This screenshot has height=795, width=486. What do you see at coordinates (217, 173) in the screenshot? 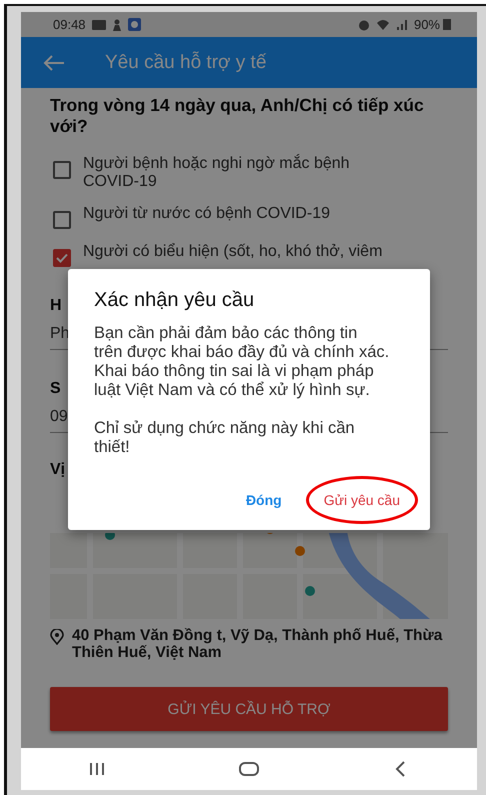
I see `checkbox-label: Người bệnh hoặc nghi ngờ mắc bệnh COVID-19` at bounding box center [217, 173].